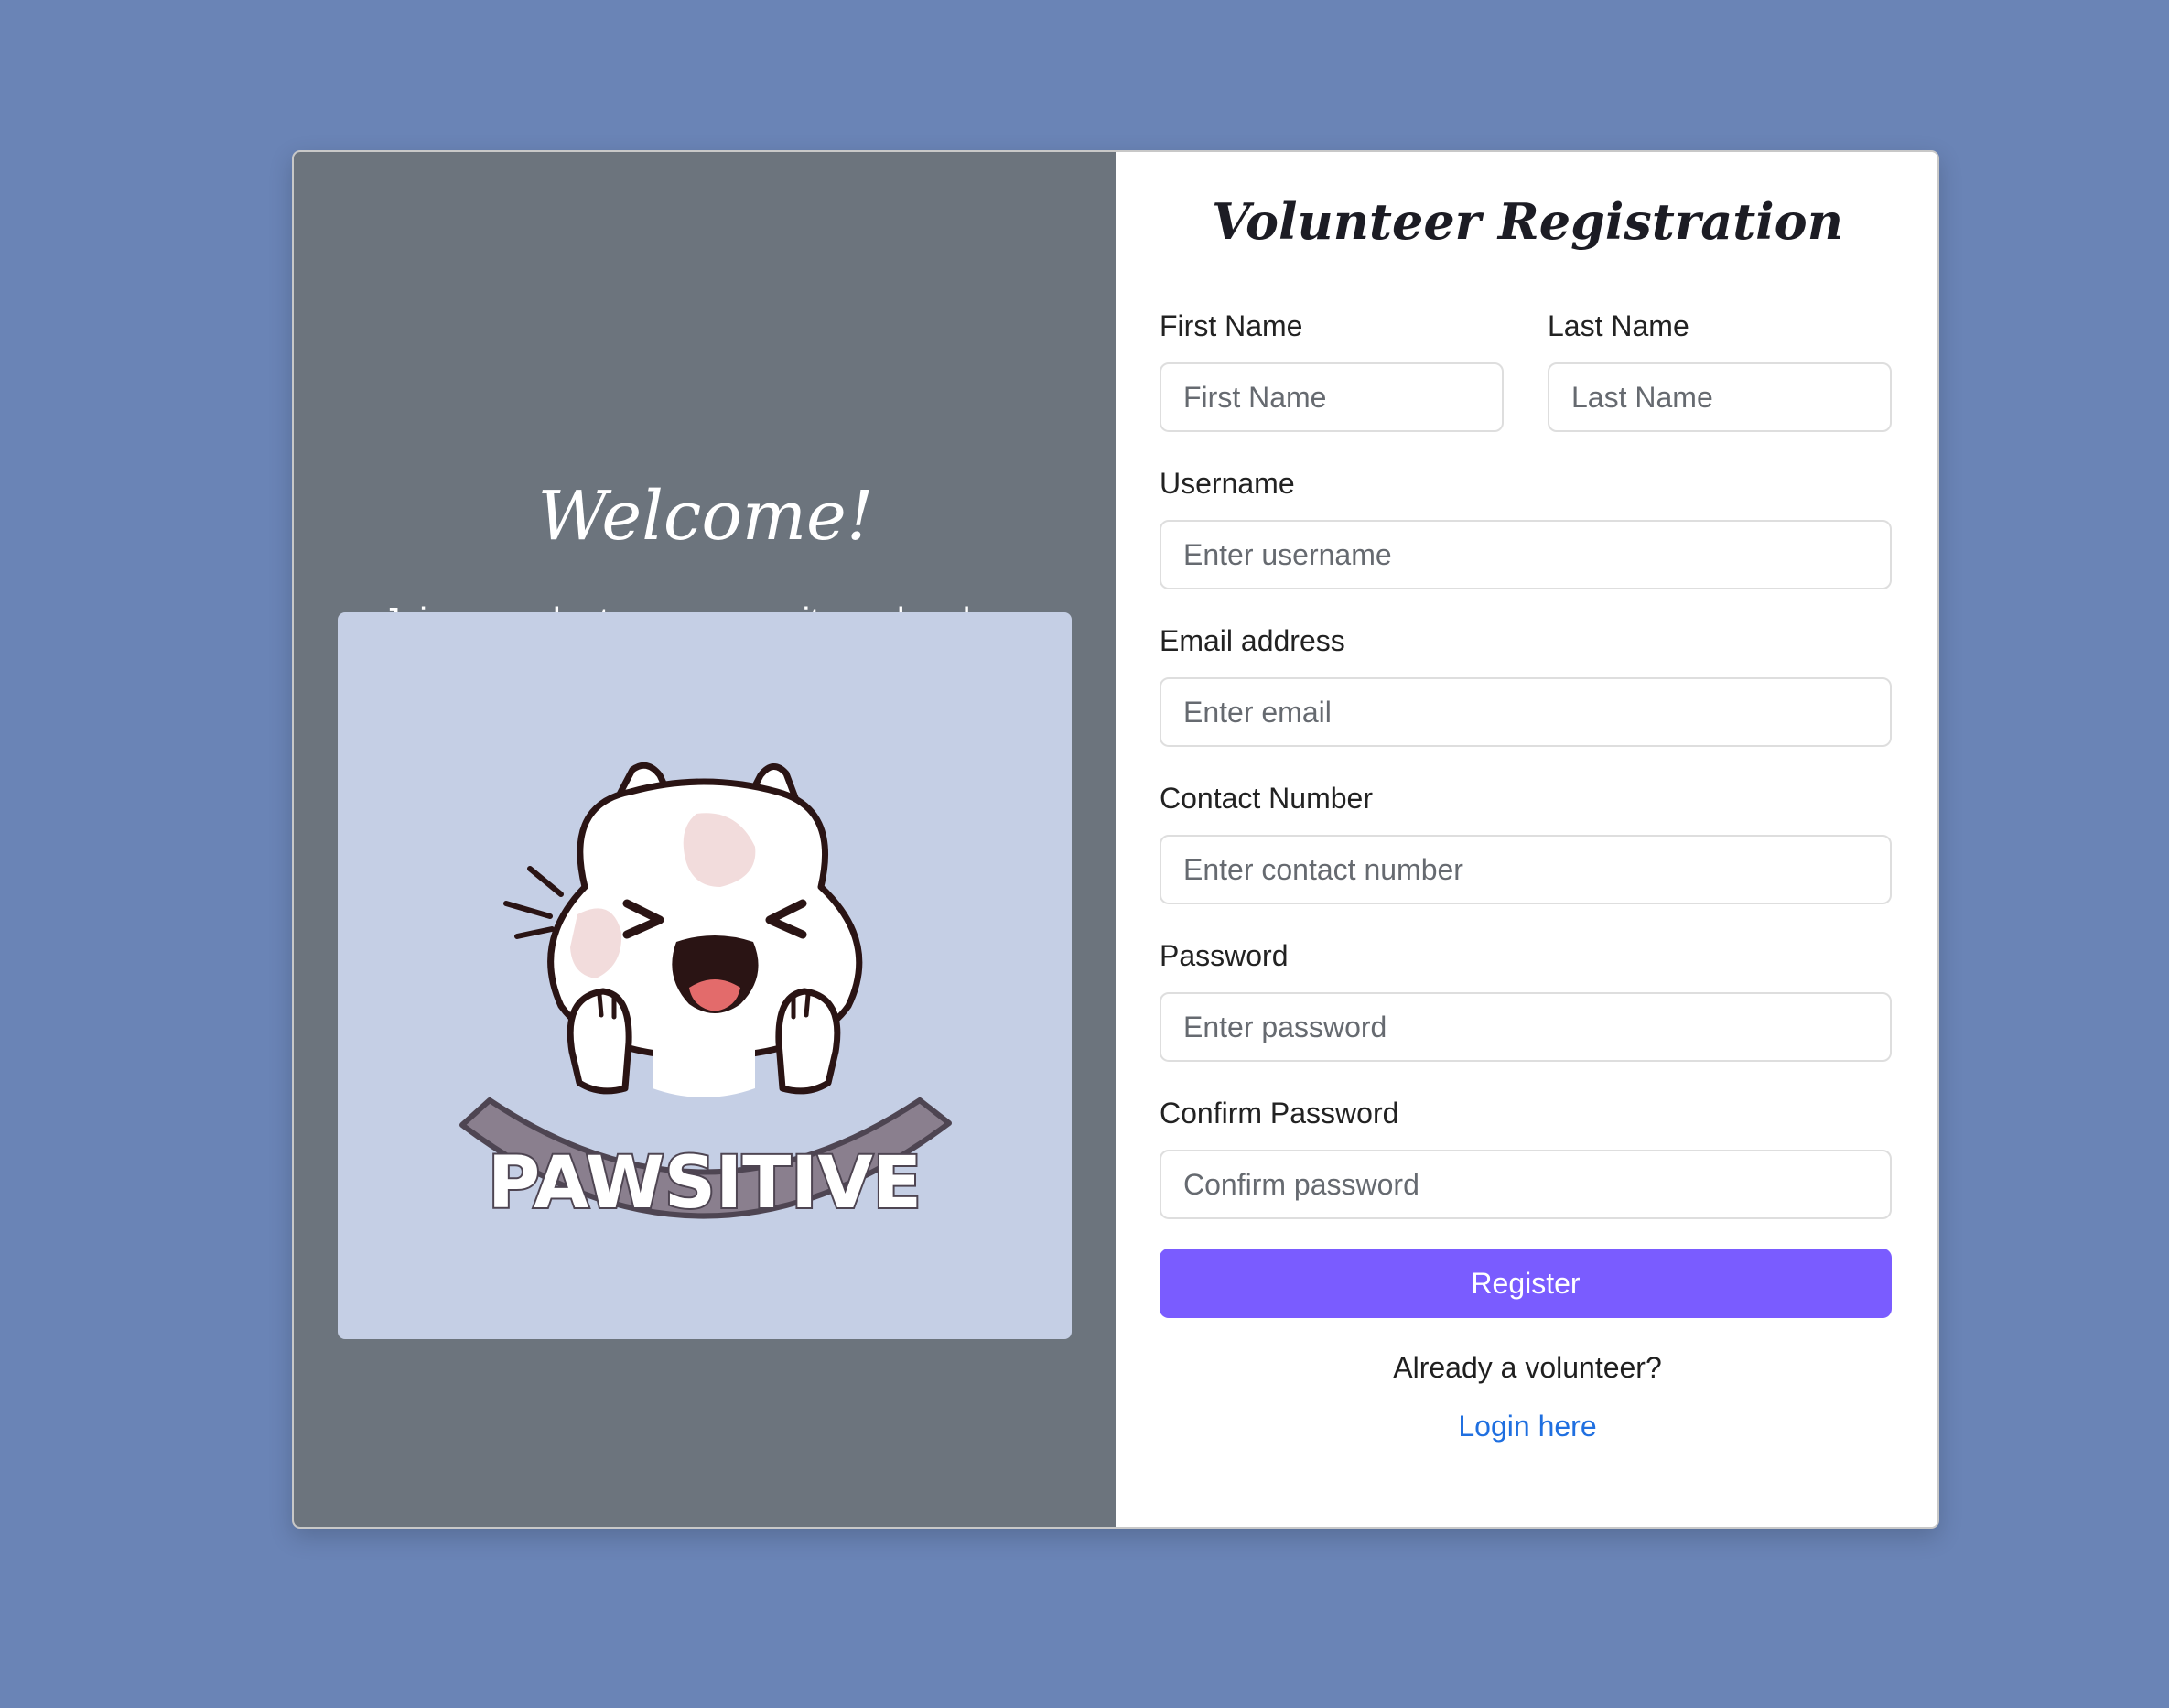 The width and height of the screenshot is (2169, 1708). I want to click on register-button: Register, so click(1526, 1283).